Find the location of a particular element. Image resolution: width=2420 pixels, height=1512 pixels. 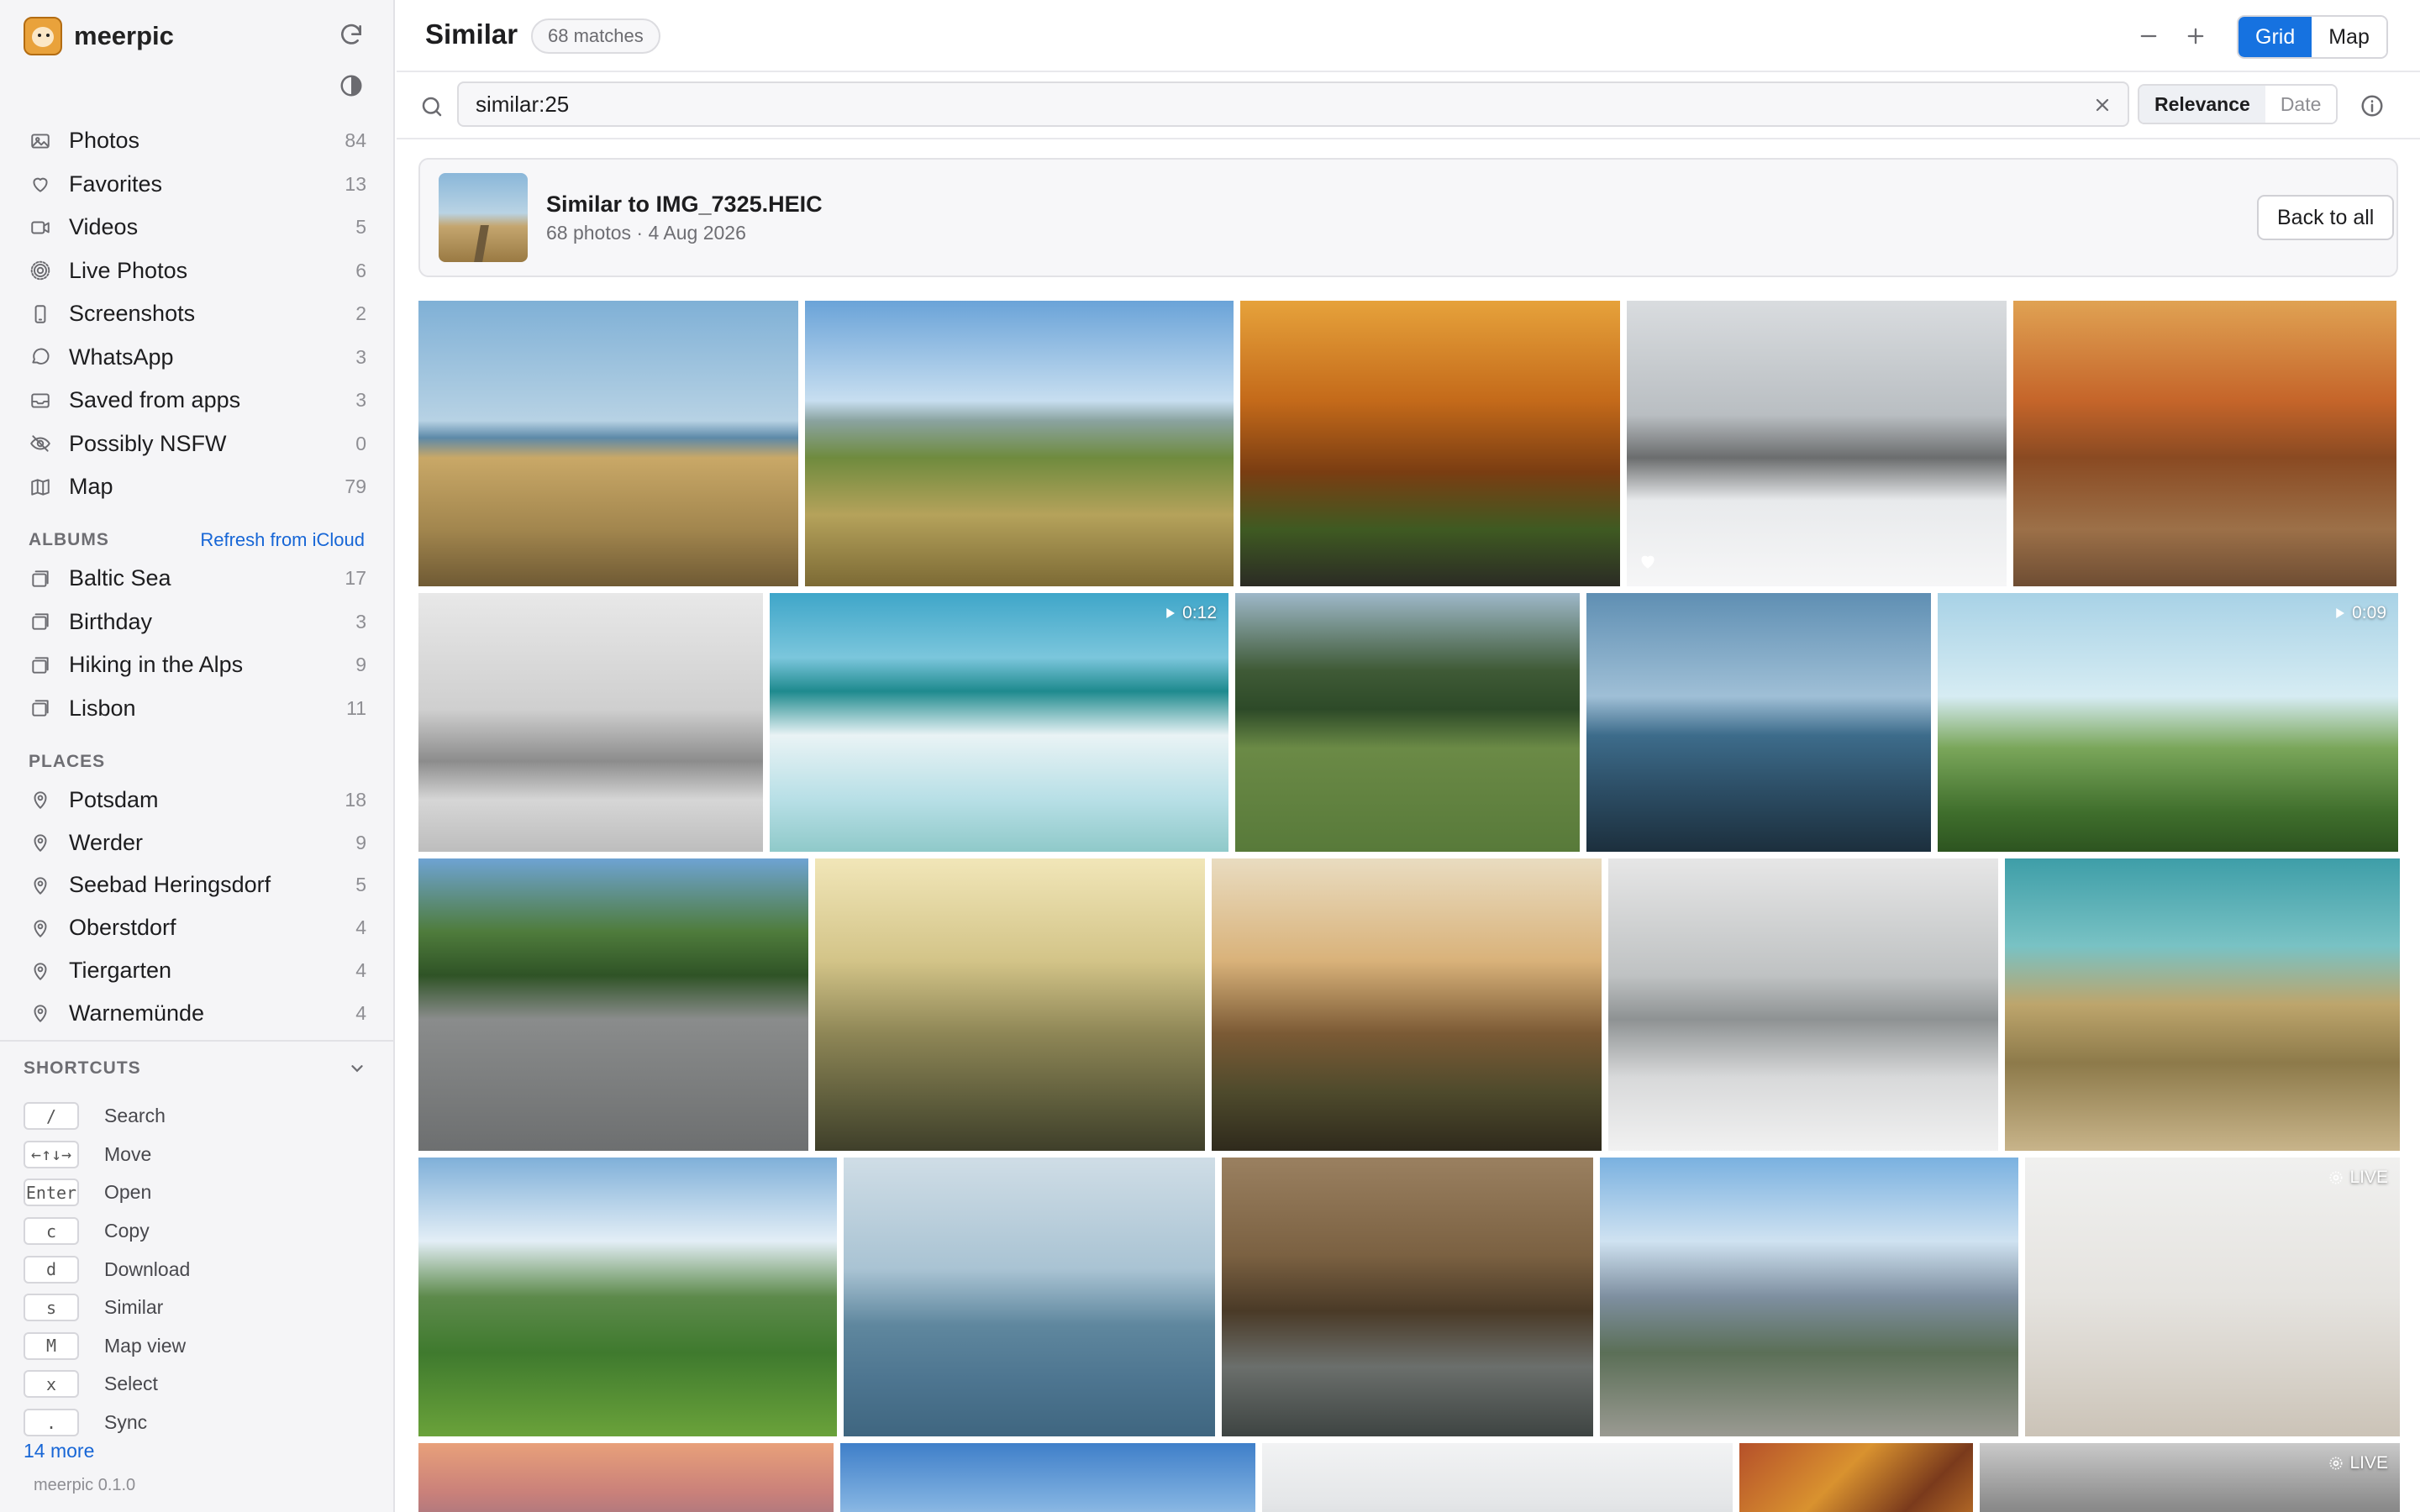

sidebar-item-possibly-nsfw: Possibly NSFW 0 is located at coordinates (197, 444).